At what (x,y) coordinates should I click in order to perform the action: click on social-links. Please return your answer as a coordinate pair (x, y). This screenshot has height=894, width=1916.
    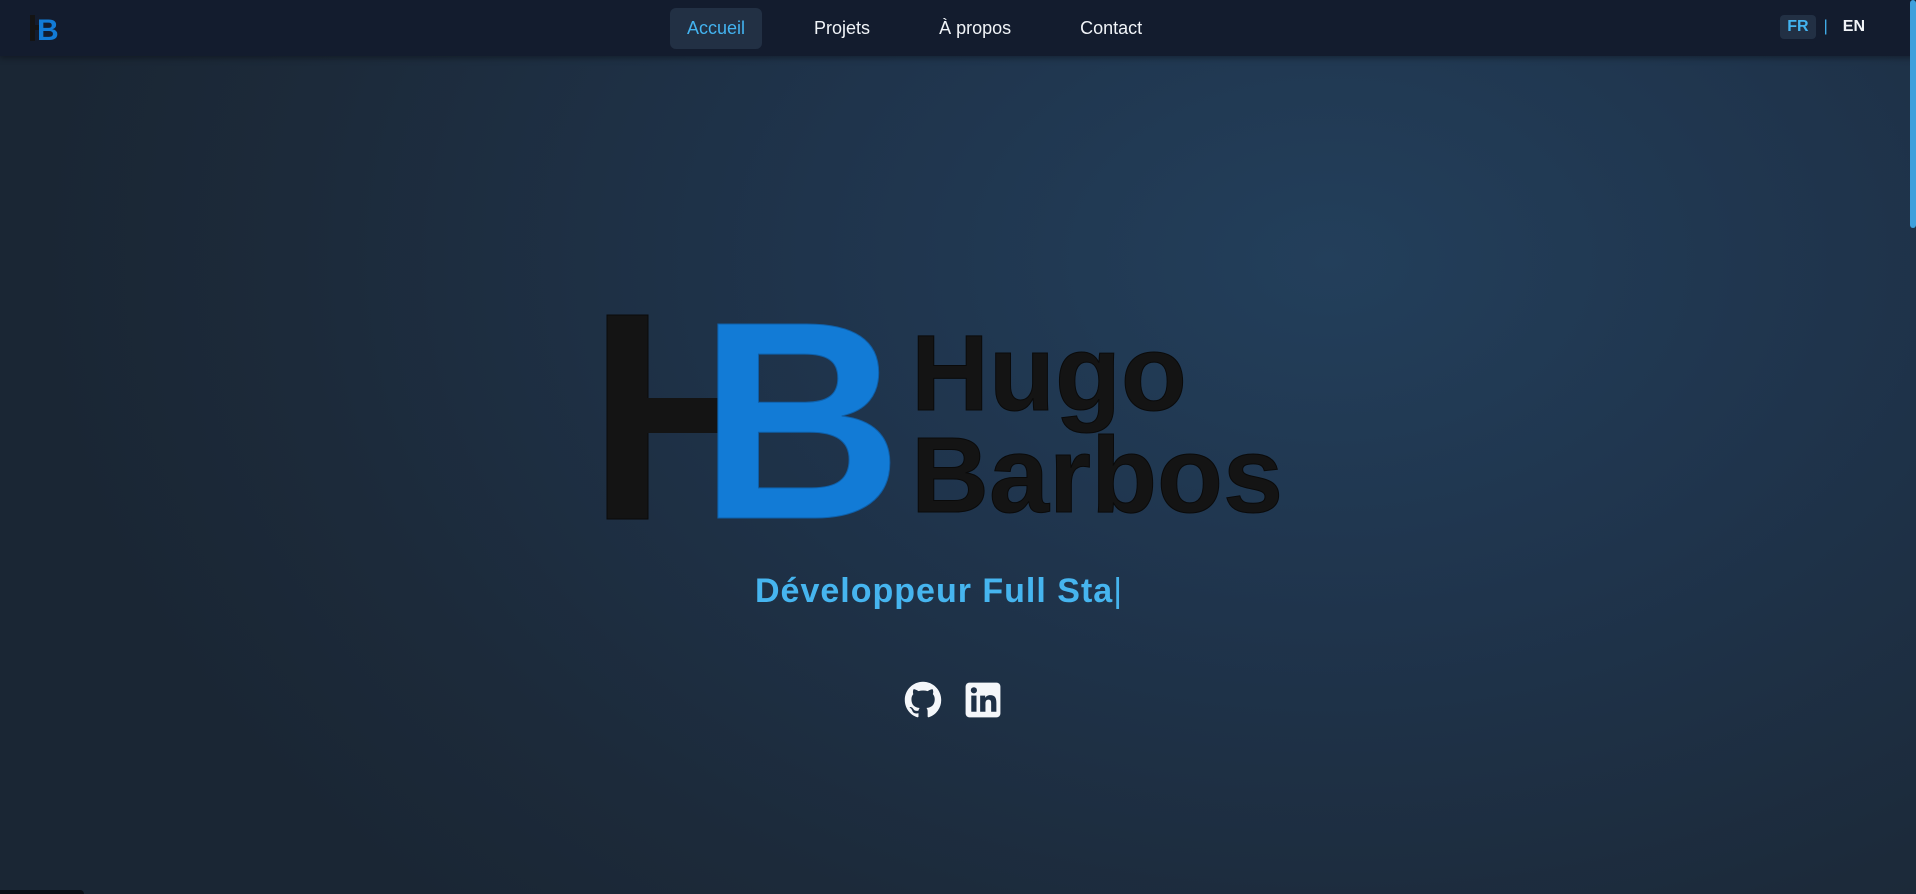
    Looking at the image, I should click on (964, 700).